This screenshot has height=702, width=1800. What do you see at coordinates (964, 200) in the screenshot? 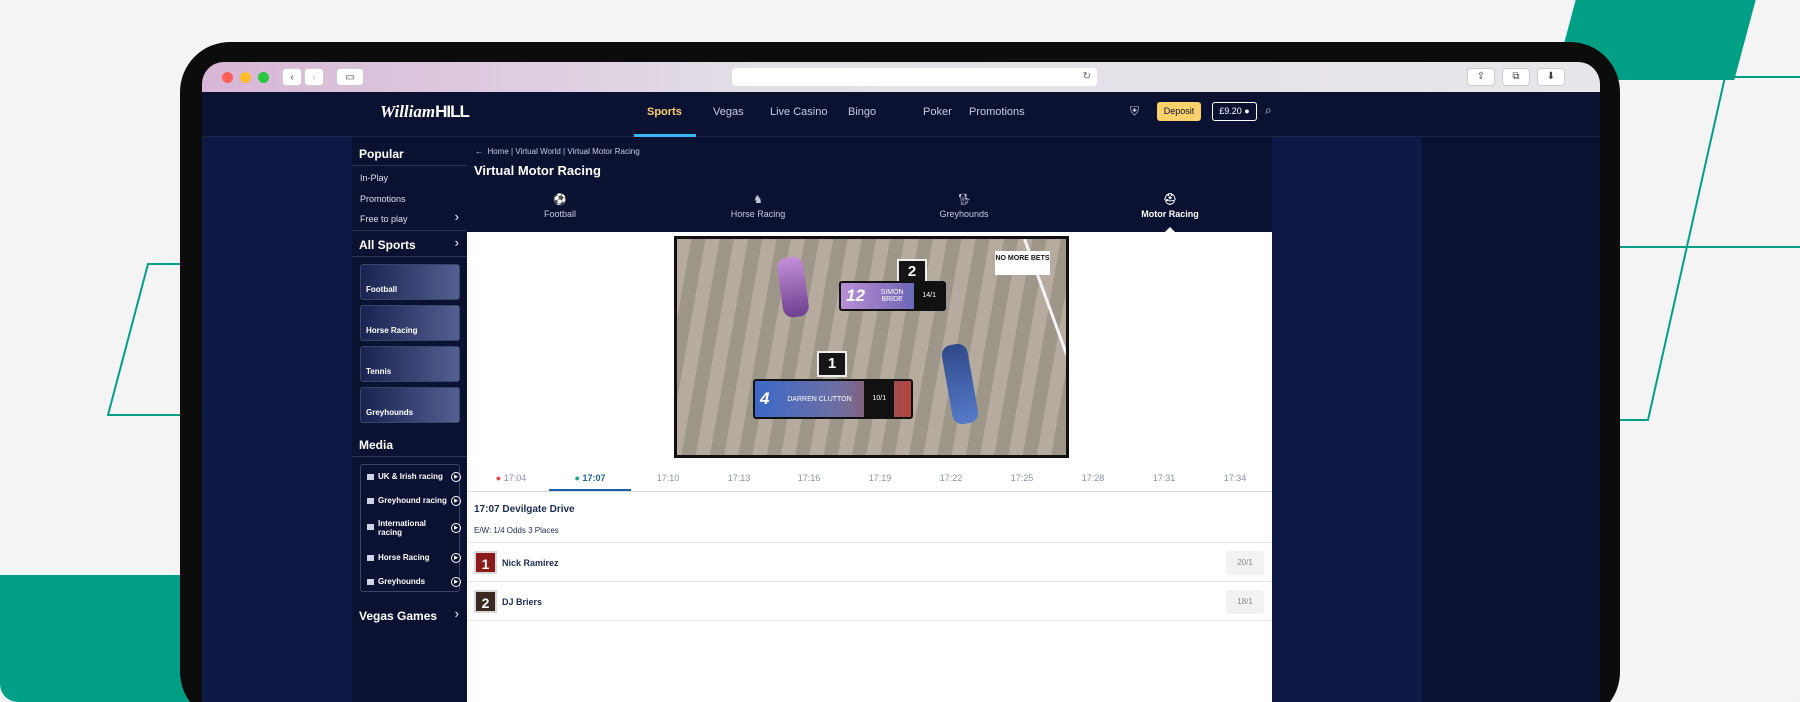
I see `greyhound-icon: 🐕︎` at bounding box center [964, 200].